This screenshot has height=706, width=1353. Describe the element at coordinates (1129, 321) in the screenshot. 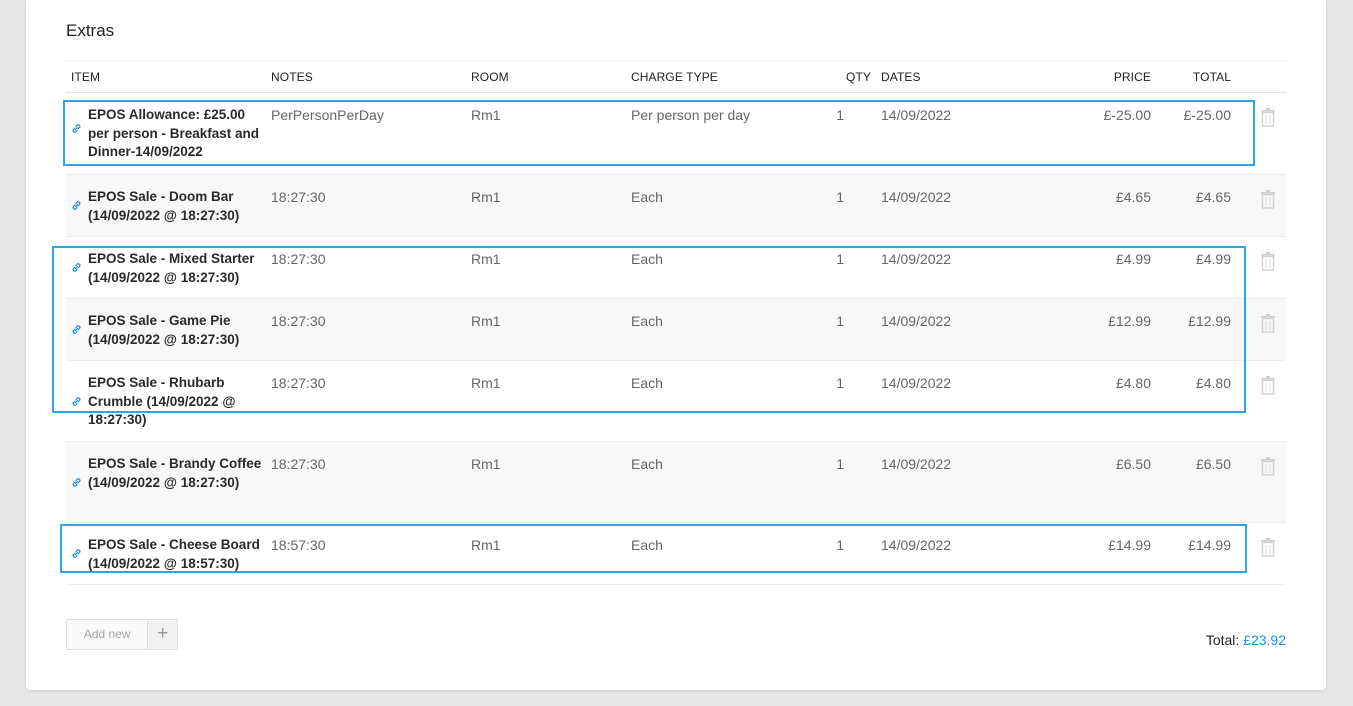

I see `price-cell: £12.99` at that location.